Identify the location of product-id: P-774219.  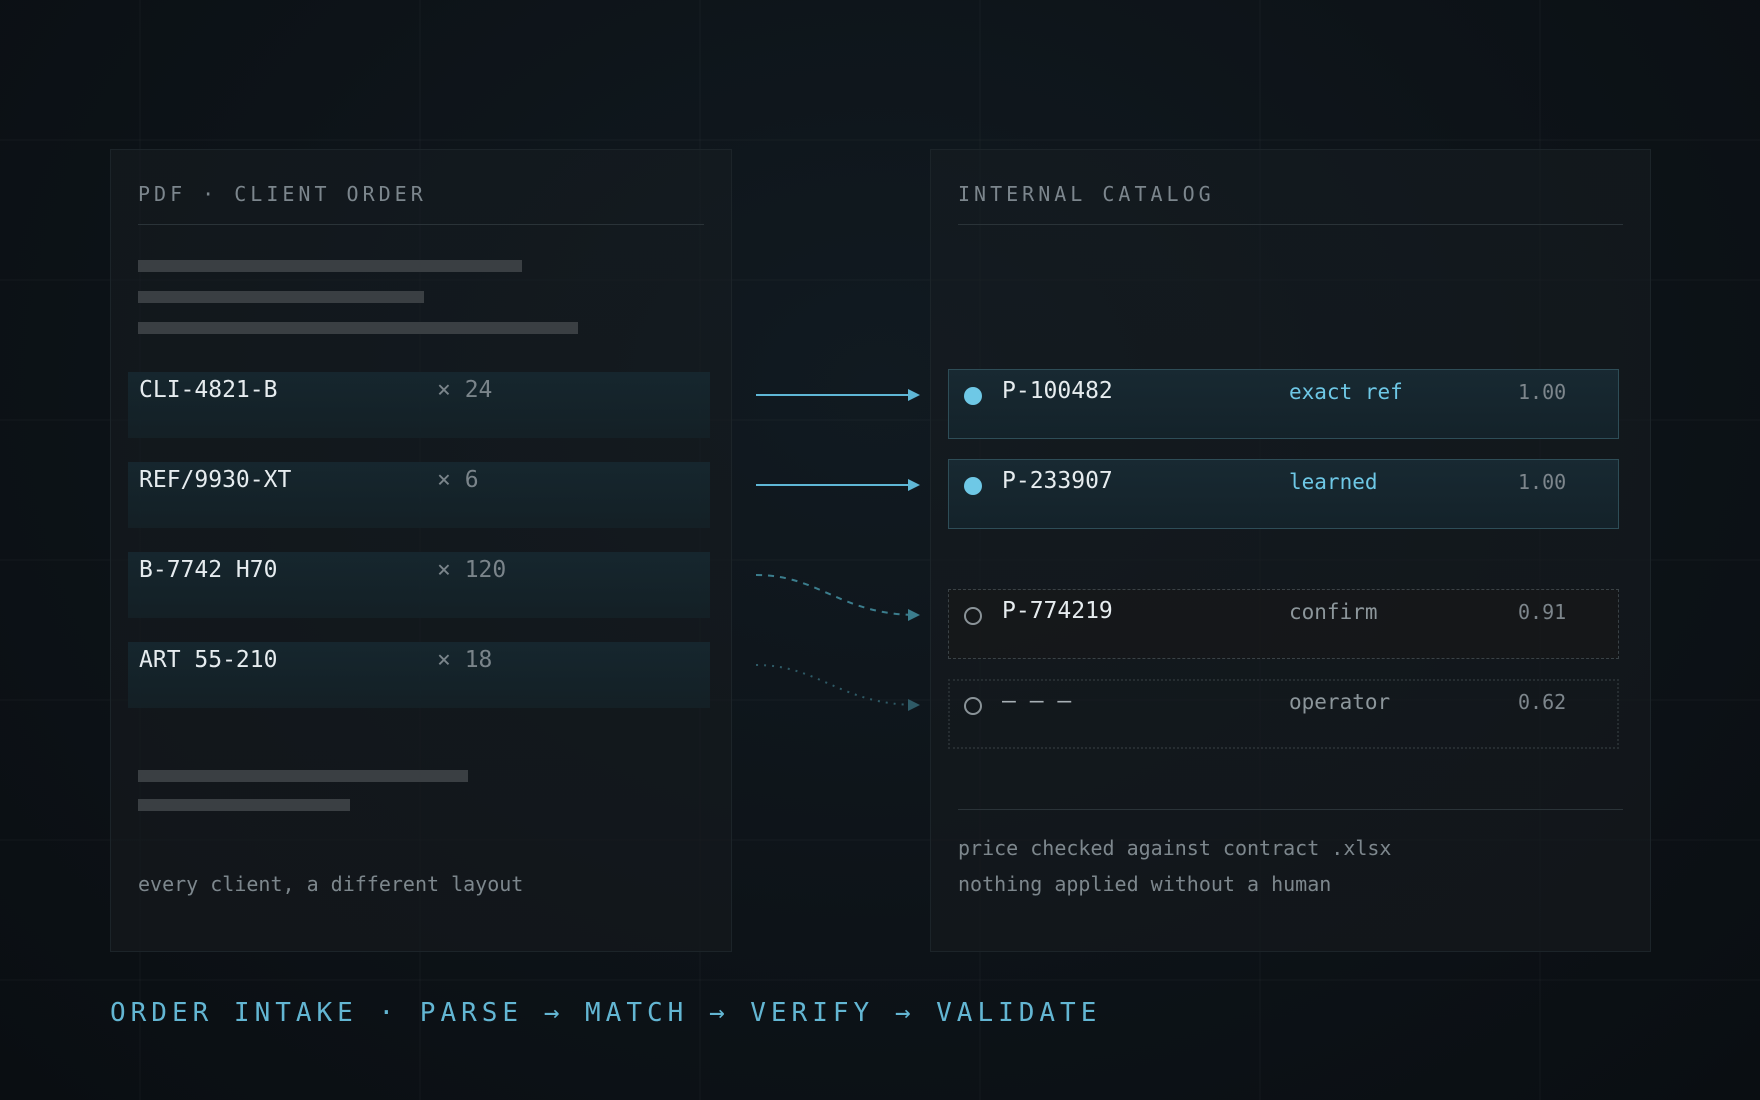
(1057, 611).